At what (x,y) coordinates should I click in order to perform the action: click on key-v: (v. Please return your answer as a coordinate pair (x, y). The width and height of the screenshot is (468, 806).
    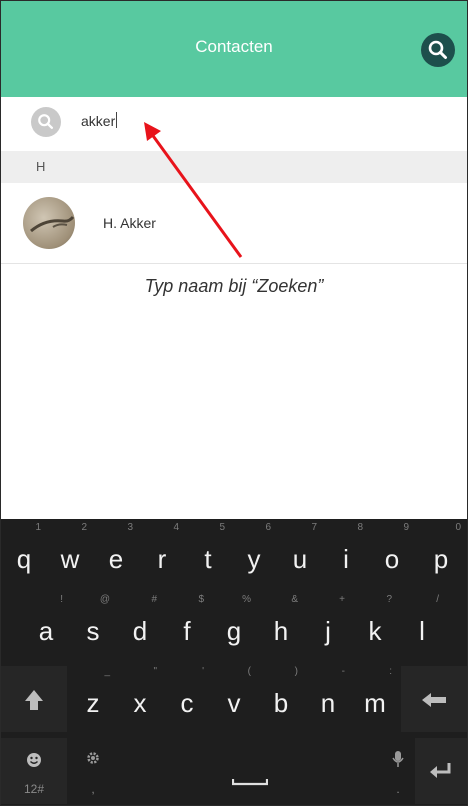
    Looking at the image, I should click on (234, 699).